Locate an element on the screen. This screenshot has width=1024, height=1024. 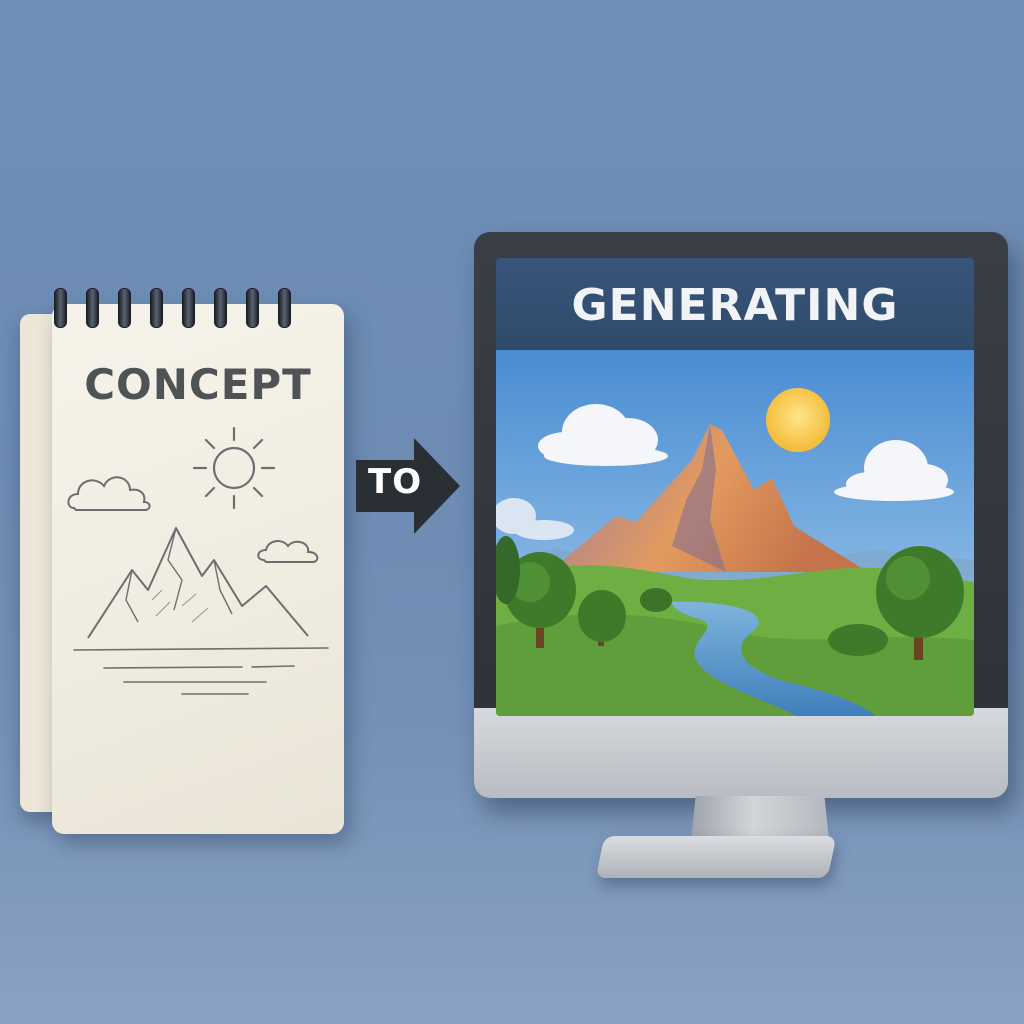
mountain-icon is located at coordinates (198, 583).